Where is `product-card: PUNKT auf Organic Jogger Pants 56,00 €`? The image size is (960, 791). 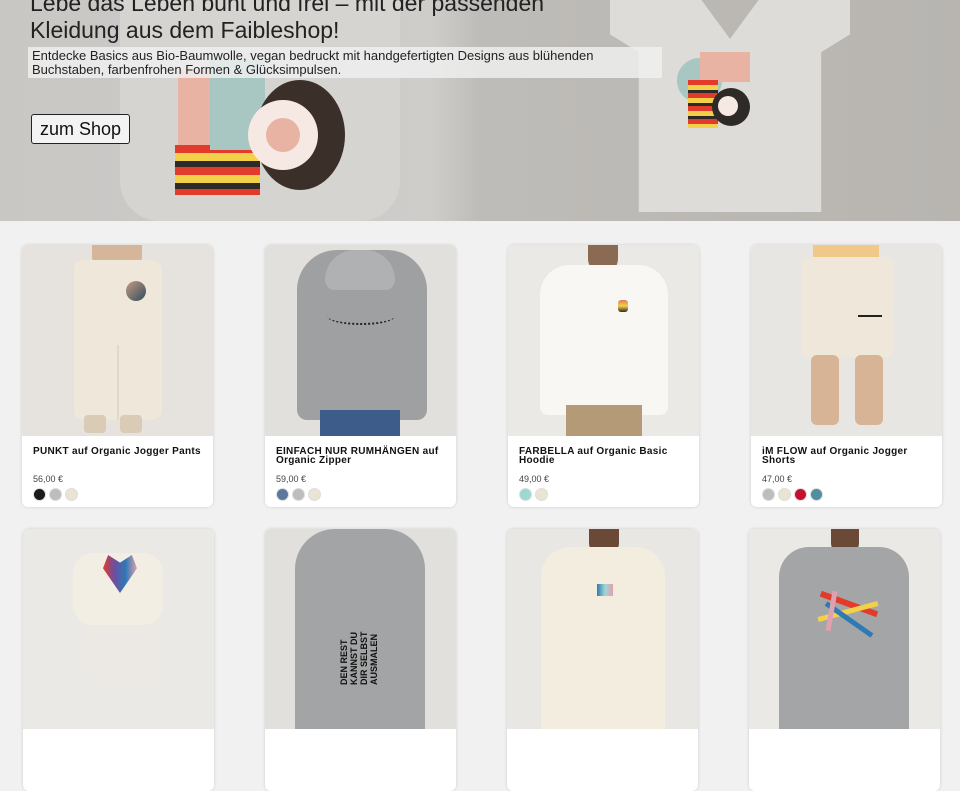
product-card: PUNKT auf Organic Jogger Pants 56,00 € is located at coordinates (117, 376).